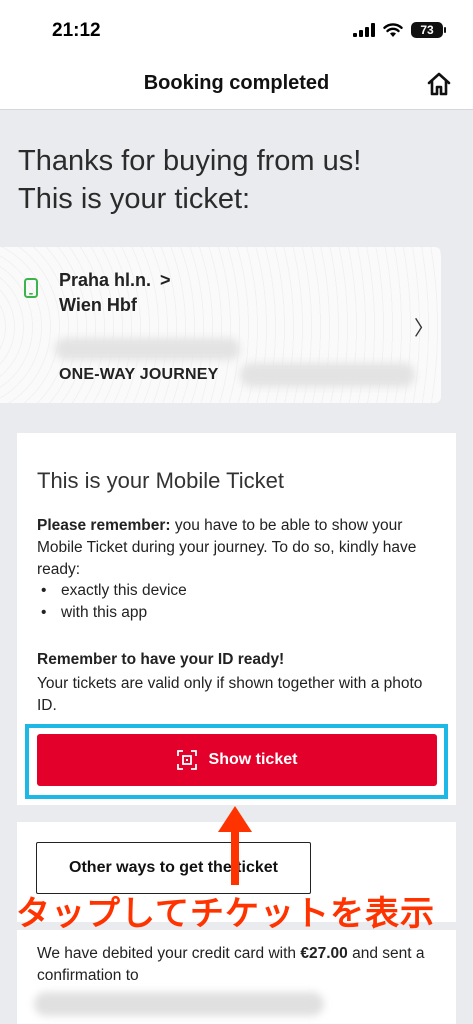 This screenshot has width=473, height=1024. Describe the element at coordinates (147, 349) in the screenshot. I see `redacted-date` at that location.